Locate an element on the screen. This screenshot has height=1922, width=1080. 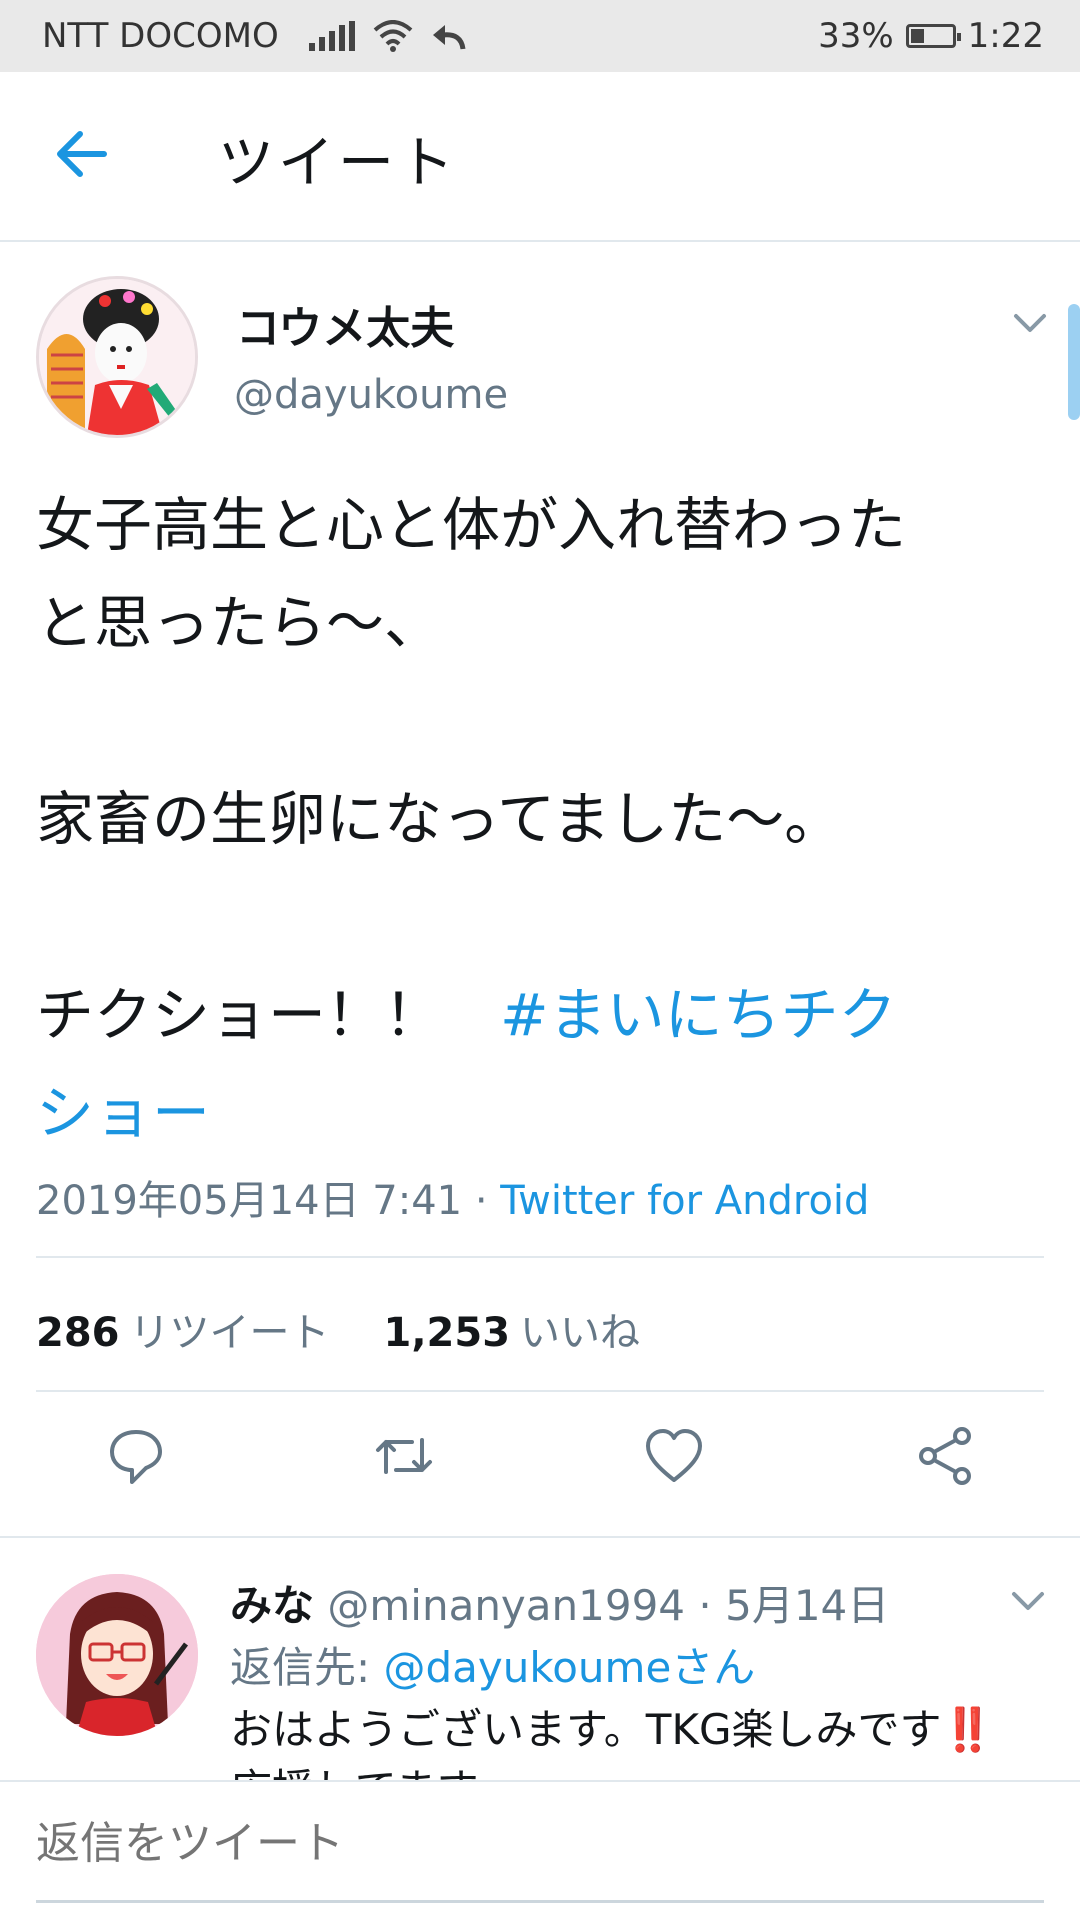
reply-avatar is located at coordinates (117, 1655).